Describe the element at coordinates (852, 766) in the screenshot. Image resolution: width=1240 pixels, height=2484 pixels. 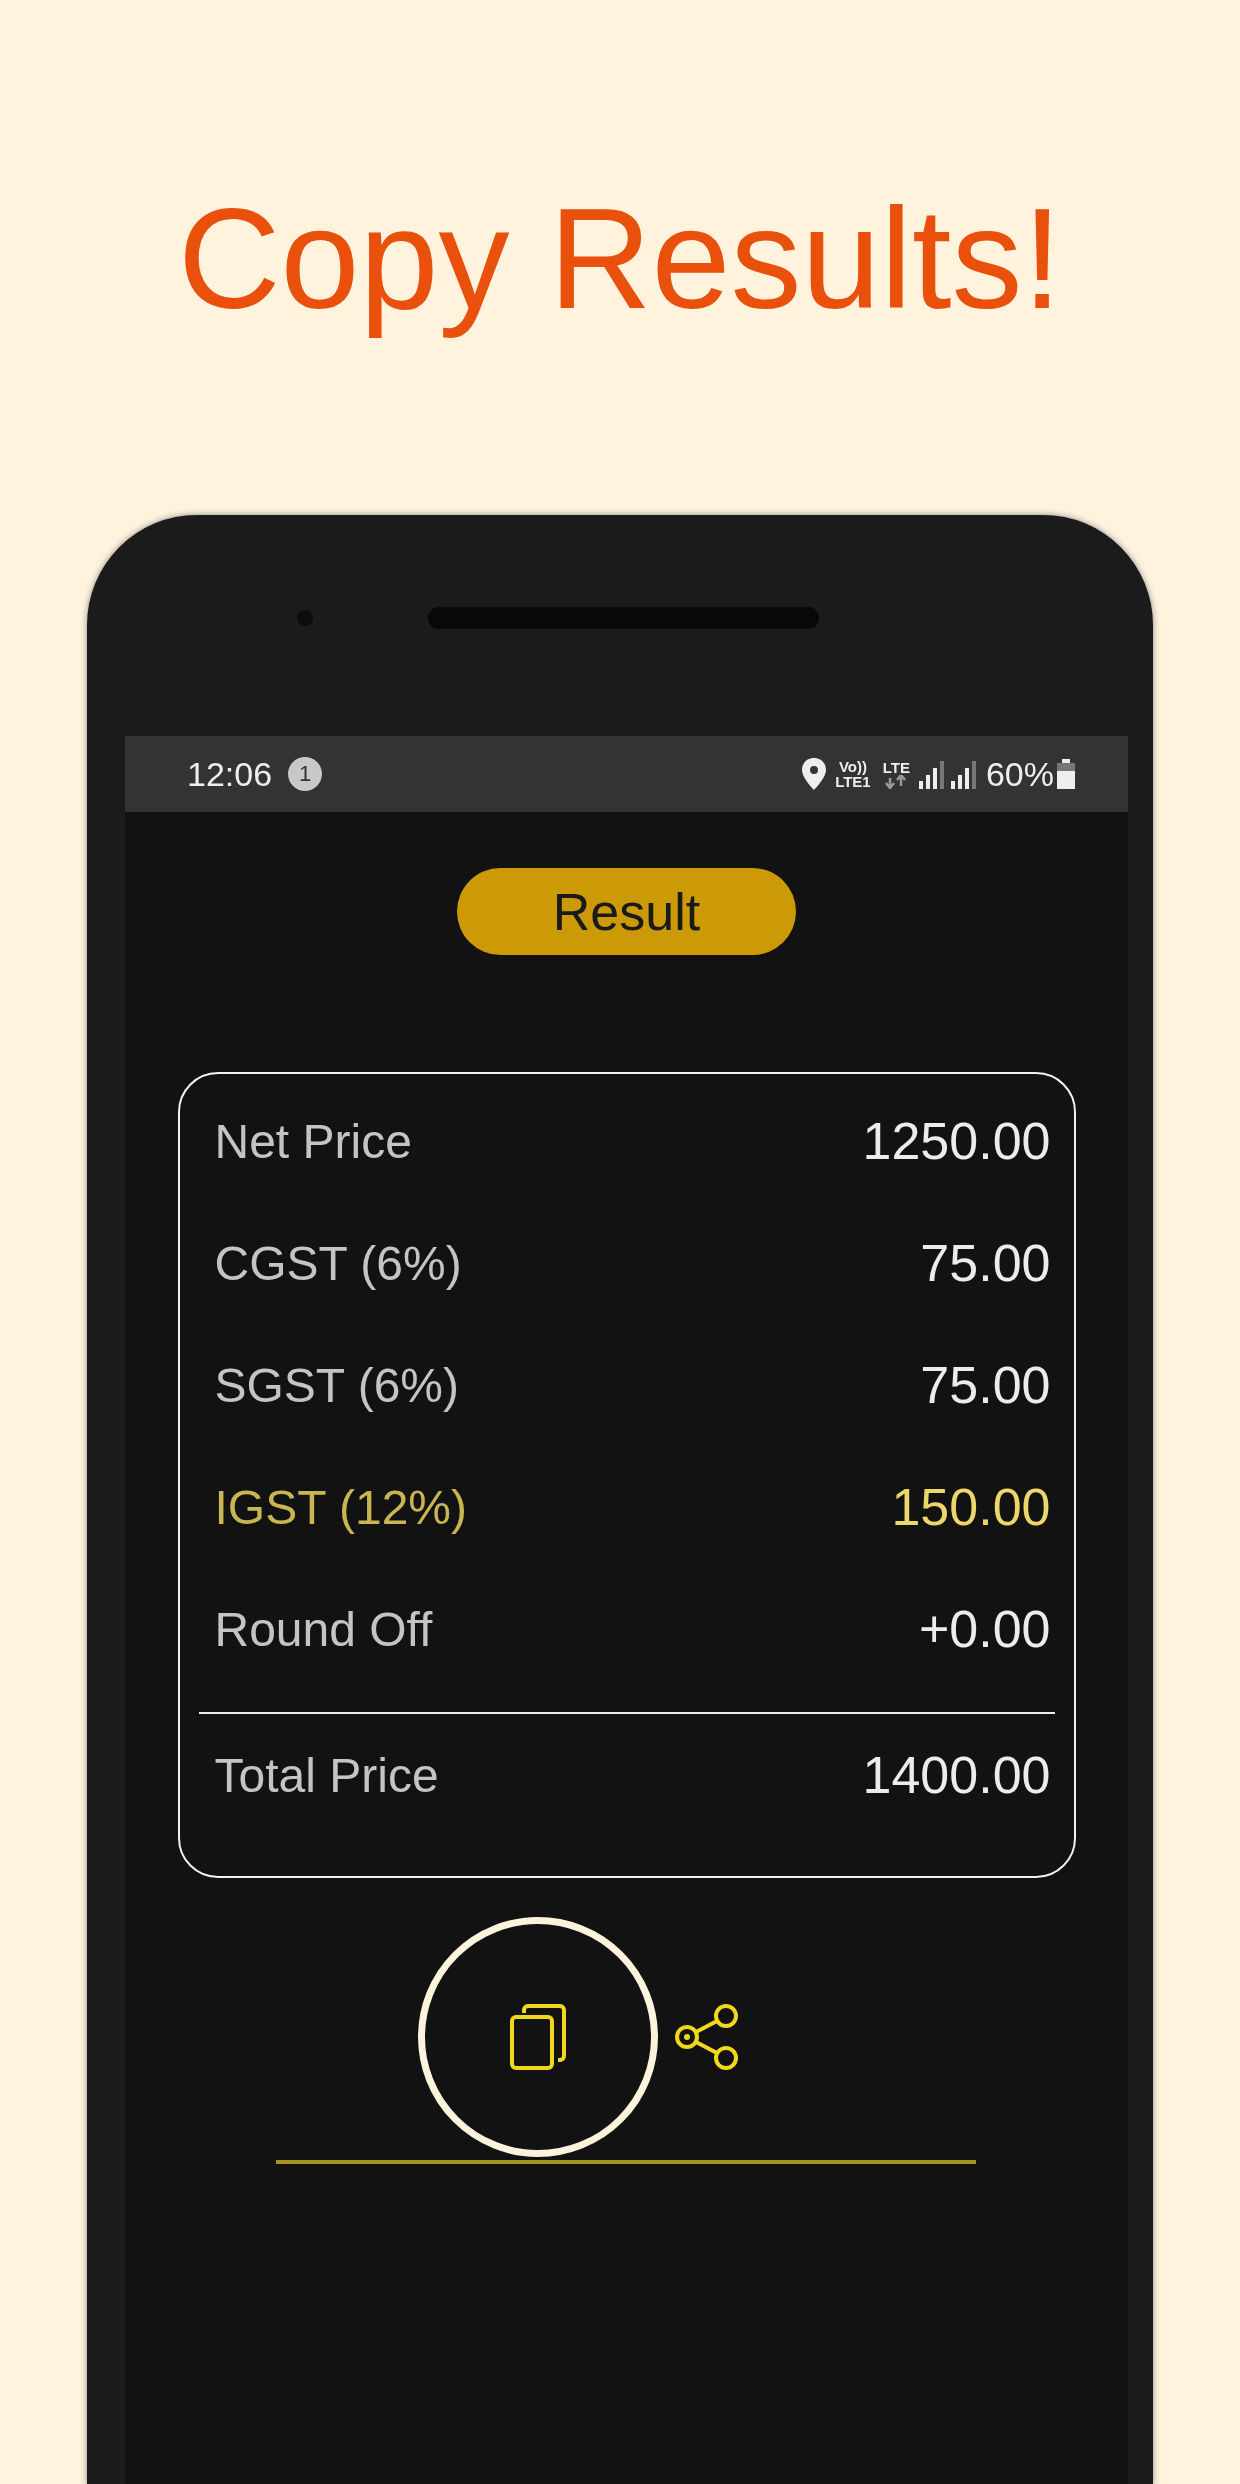
I see `volte-label: Vo))` at that location.